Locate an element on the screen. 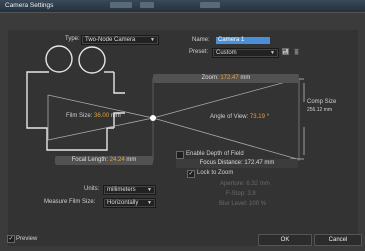 Image resolution: width=365 pixels, height=251 pixels. comp-size-label: Comp Size is located at coordinates (322, 102).